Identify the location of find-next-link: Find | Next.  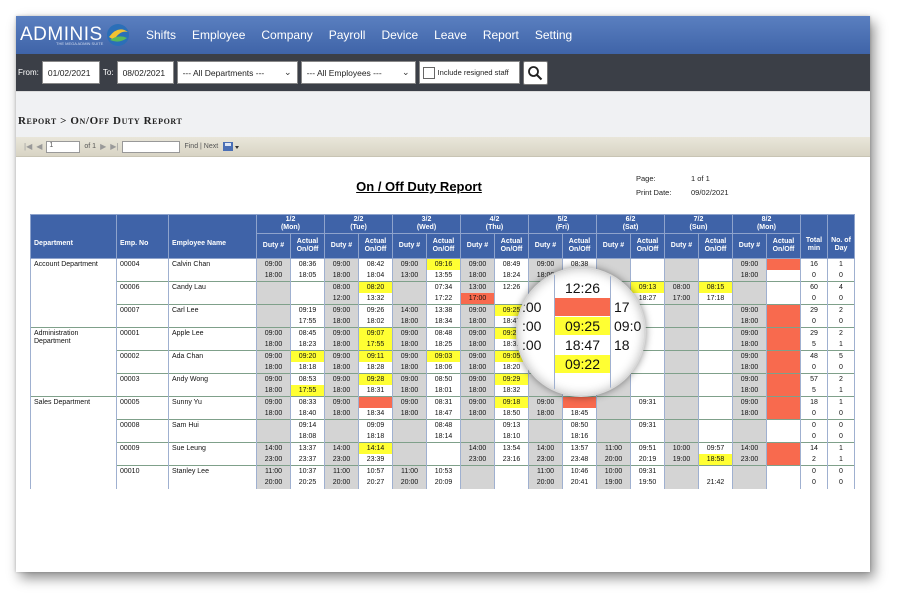
(201, 146).